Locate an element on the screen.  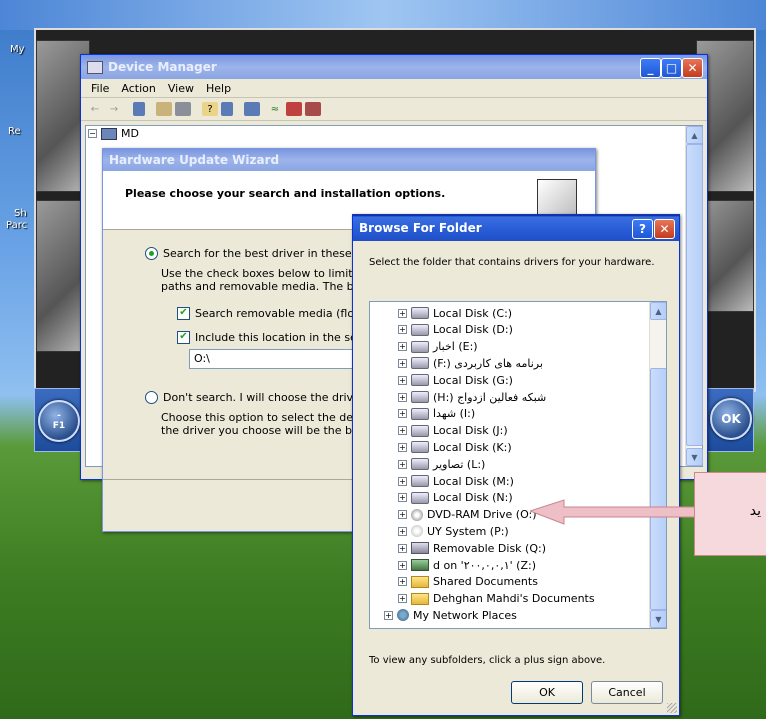
browse-titlebar: Browse For Folder ? ✕ is located at coordinates (516, 228).